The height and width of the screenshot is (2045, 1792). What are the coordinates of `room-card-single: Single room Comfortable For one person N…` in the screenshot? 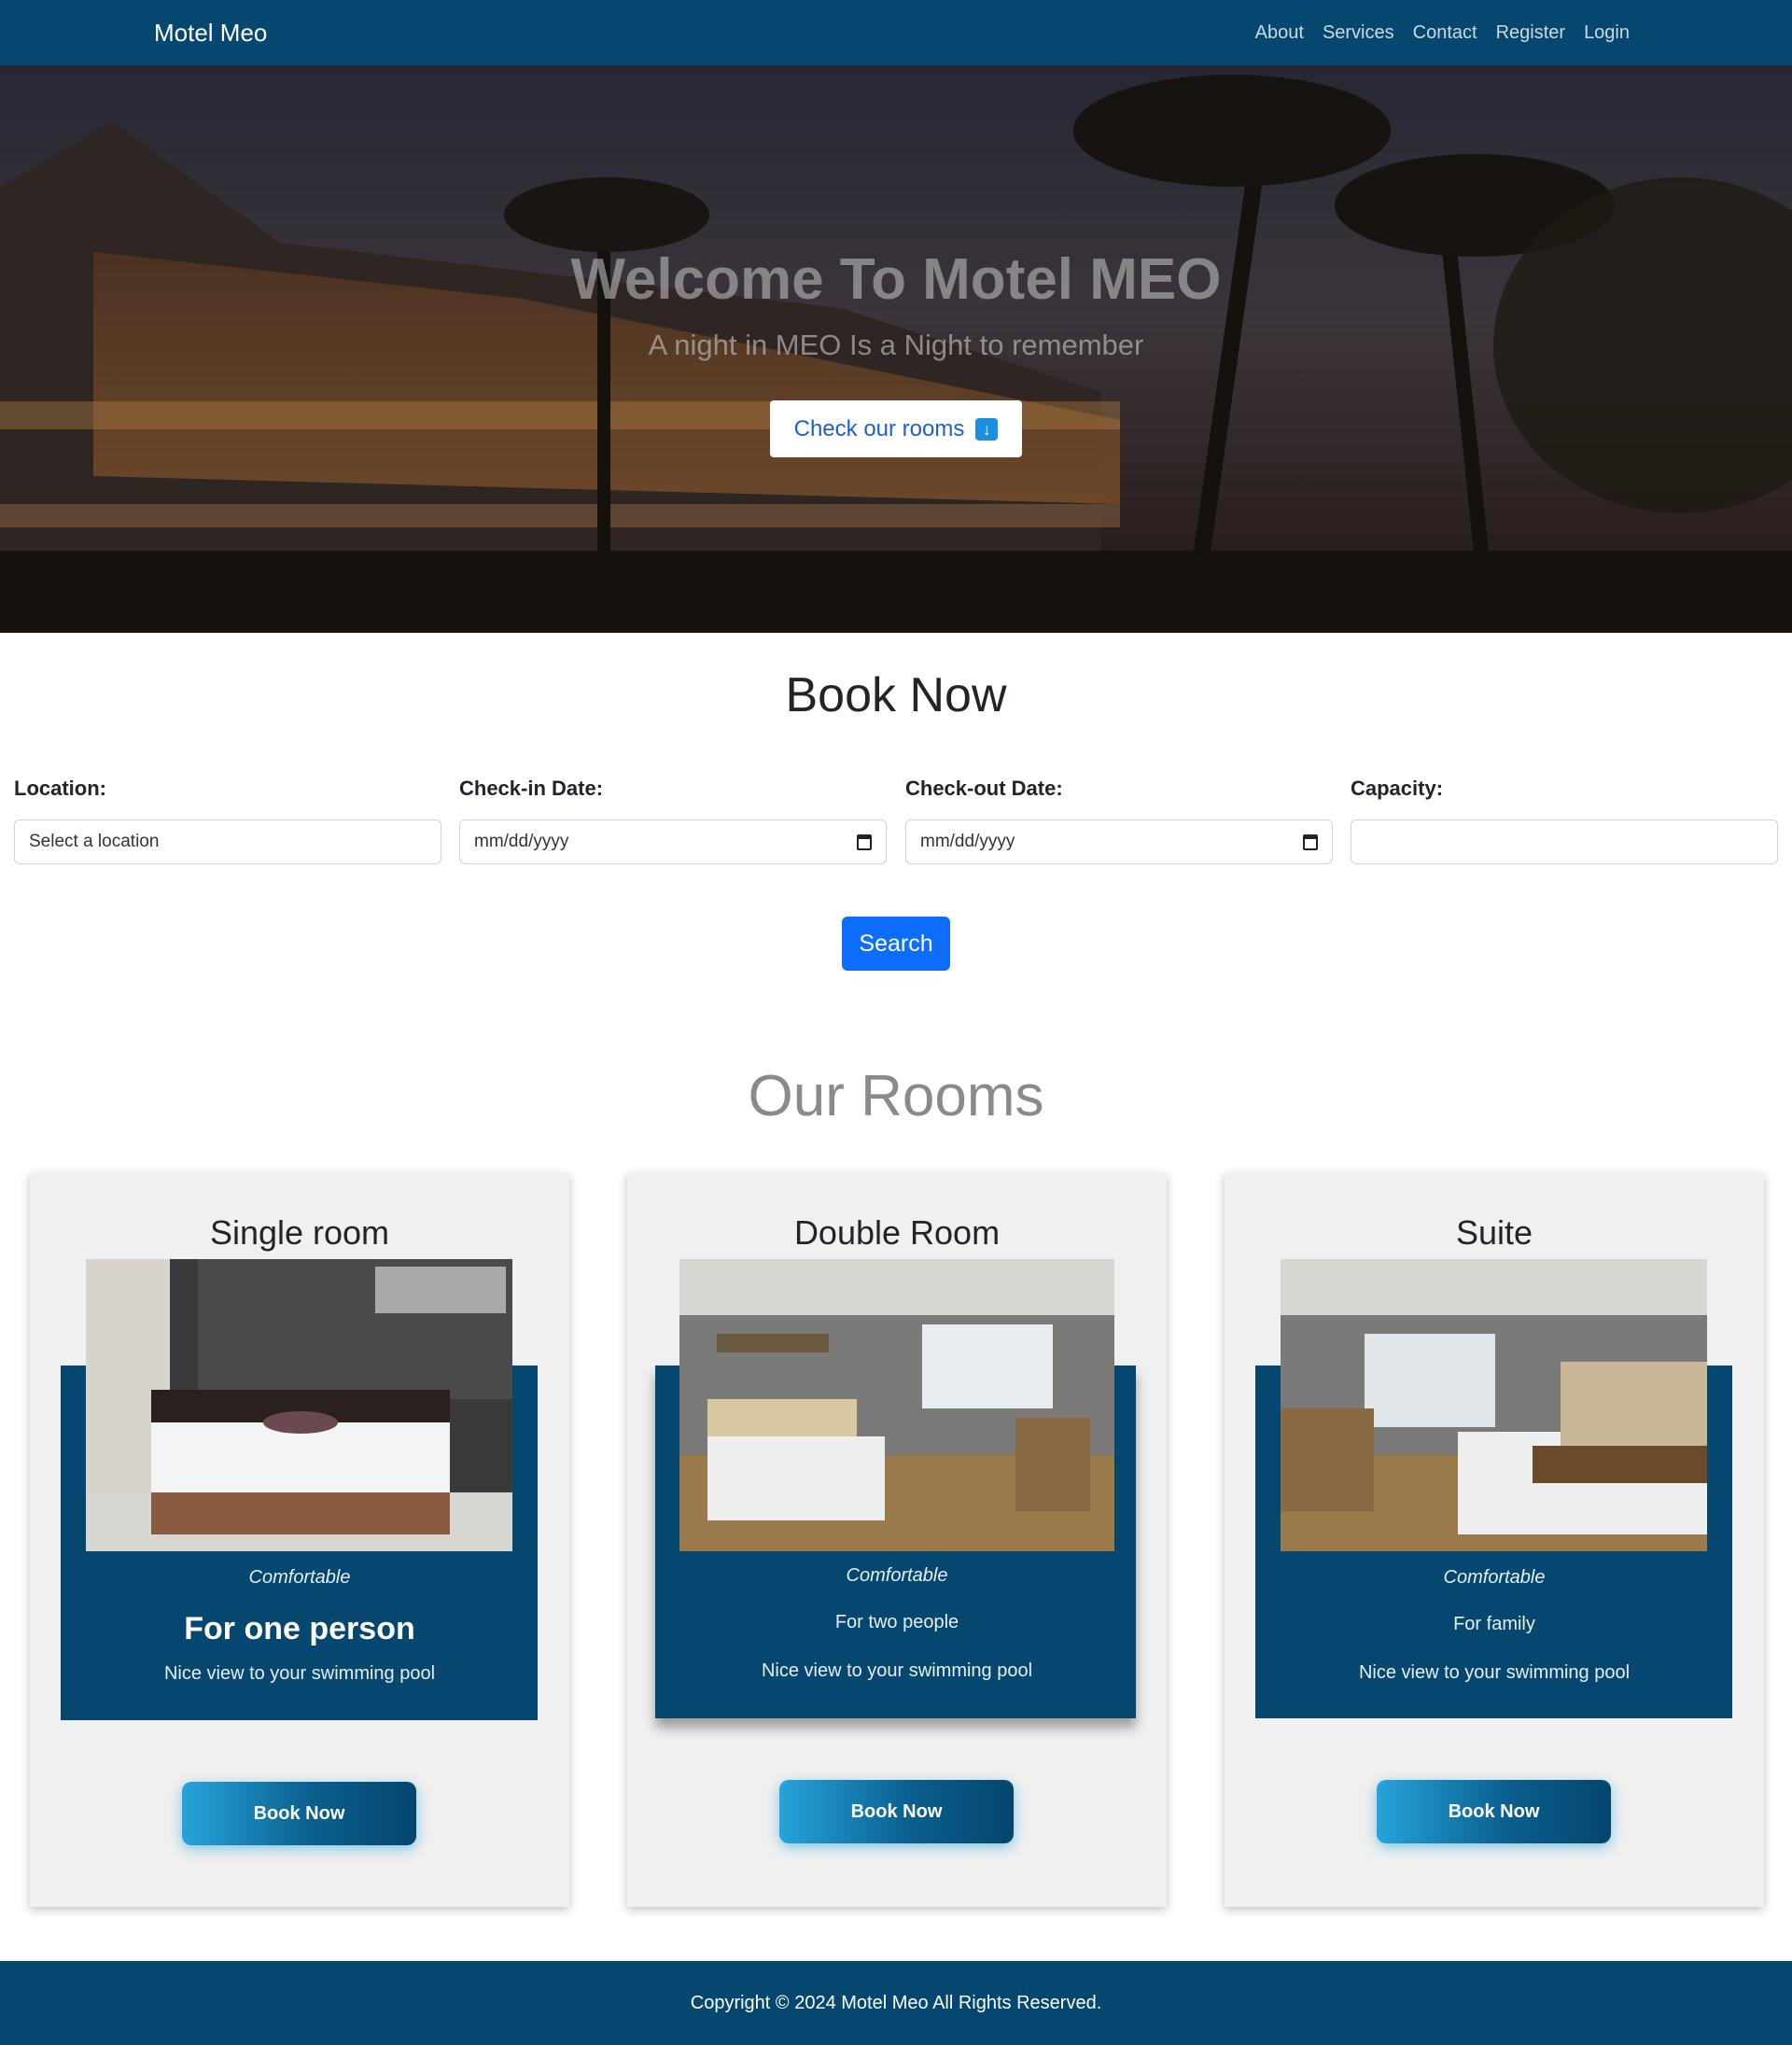 It's located at (299, 1540).